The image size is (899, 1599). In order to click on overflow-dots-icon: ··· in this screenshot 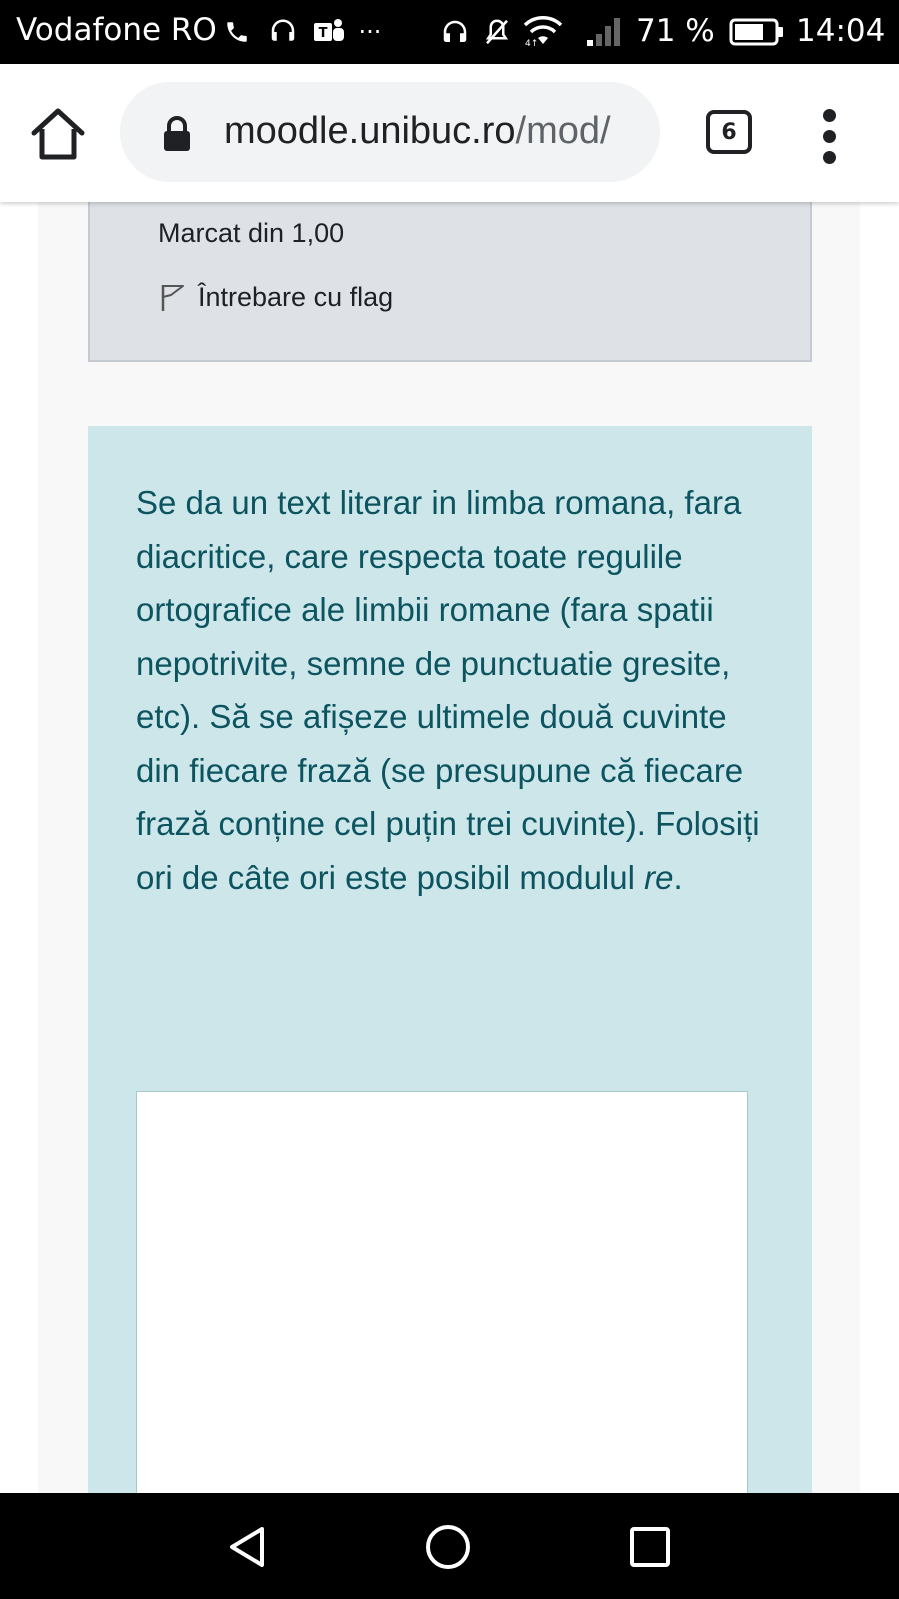, I will do `click(370, 32)`.